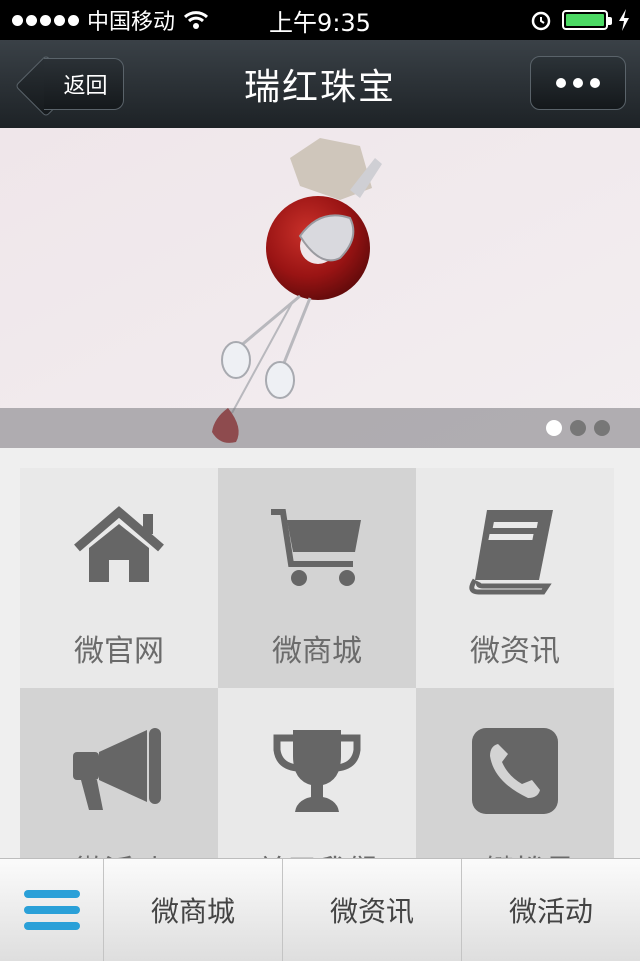 The height and width of the screenshot is (961, 640). Describe the element at coordinates (119, 651) in the screenshot. I see `tile-label: 微官网` at that location.